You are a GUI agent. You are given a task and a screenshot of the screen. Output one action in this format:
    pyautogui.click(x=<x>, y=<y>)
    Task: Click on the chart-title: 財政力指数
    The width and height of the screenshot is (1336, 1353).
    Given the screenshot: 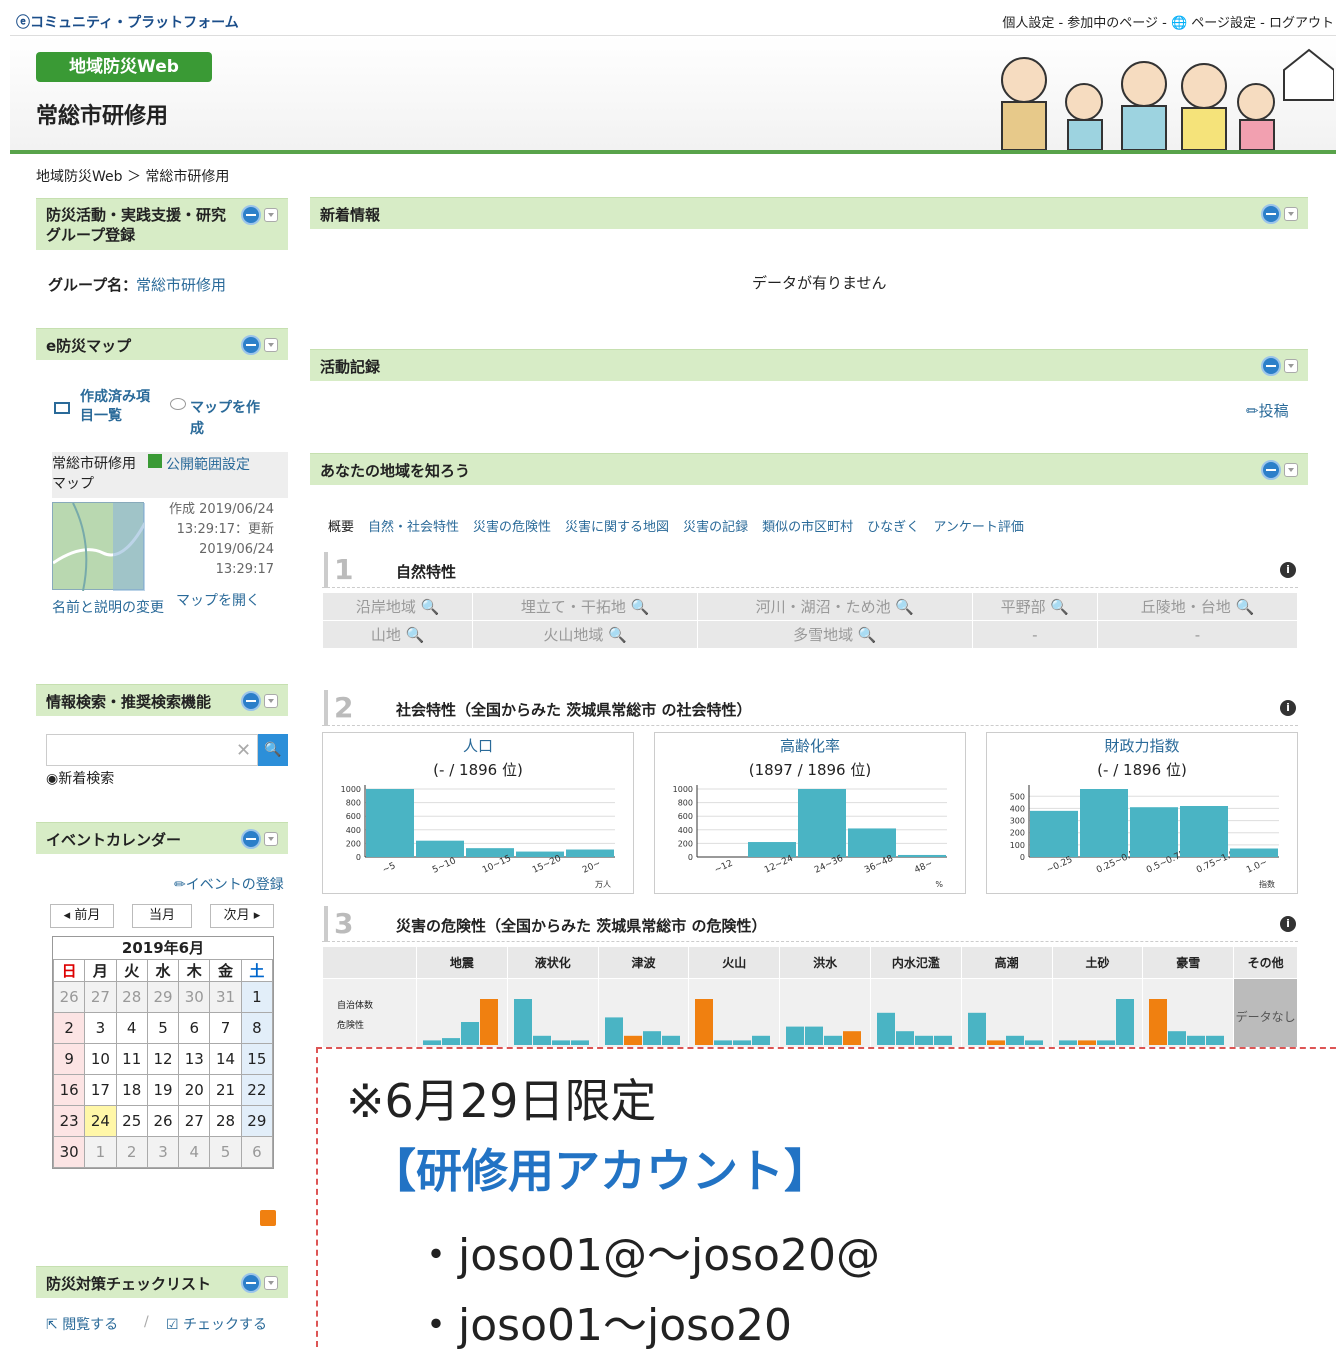 What is the action you would take?
    pyautogui.click(x=1142, y=745)
    